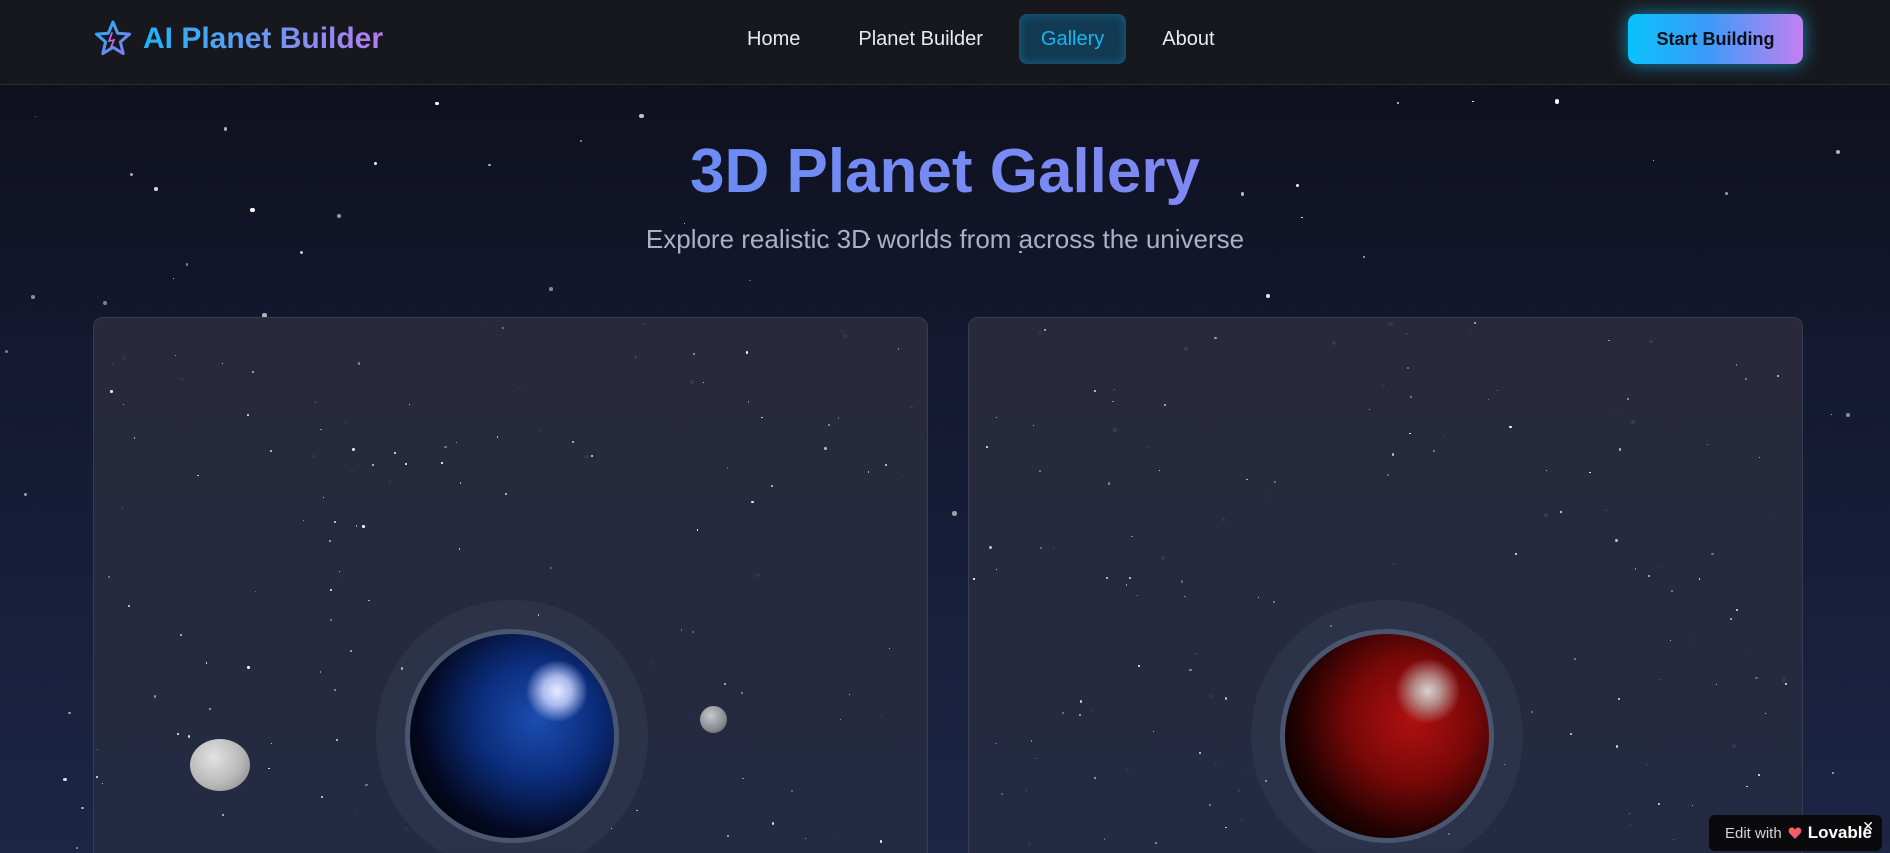  I want to click on brand-name: AI Planet Builder, so click(263, 38).